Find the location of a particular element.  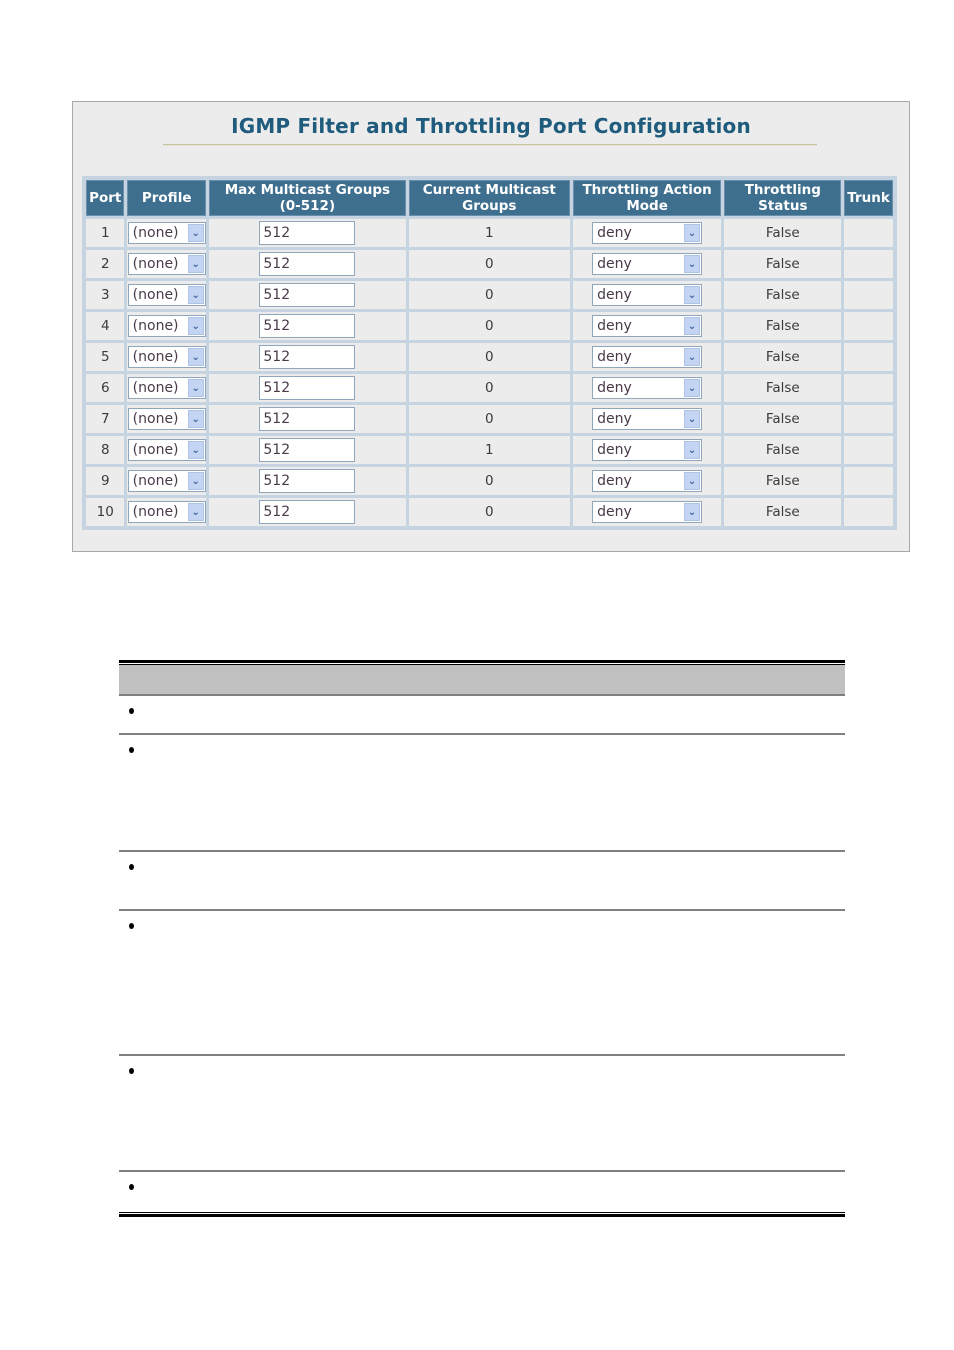

col-header-max-groups: Max Multicast Groups (0-512) is located at coordinates (307, 198).